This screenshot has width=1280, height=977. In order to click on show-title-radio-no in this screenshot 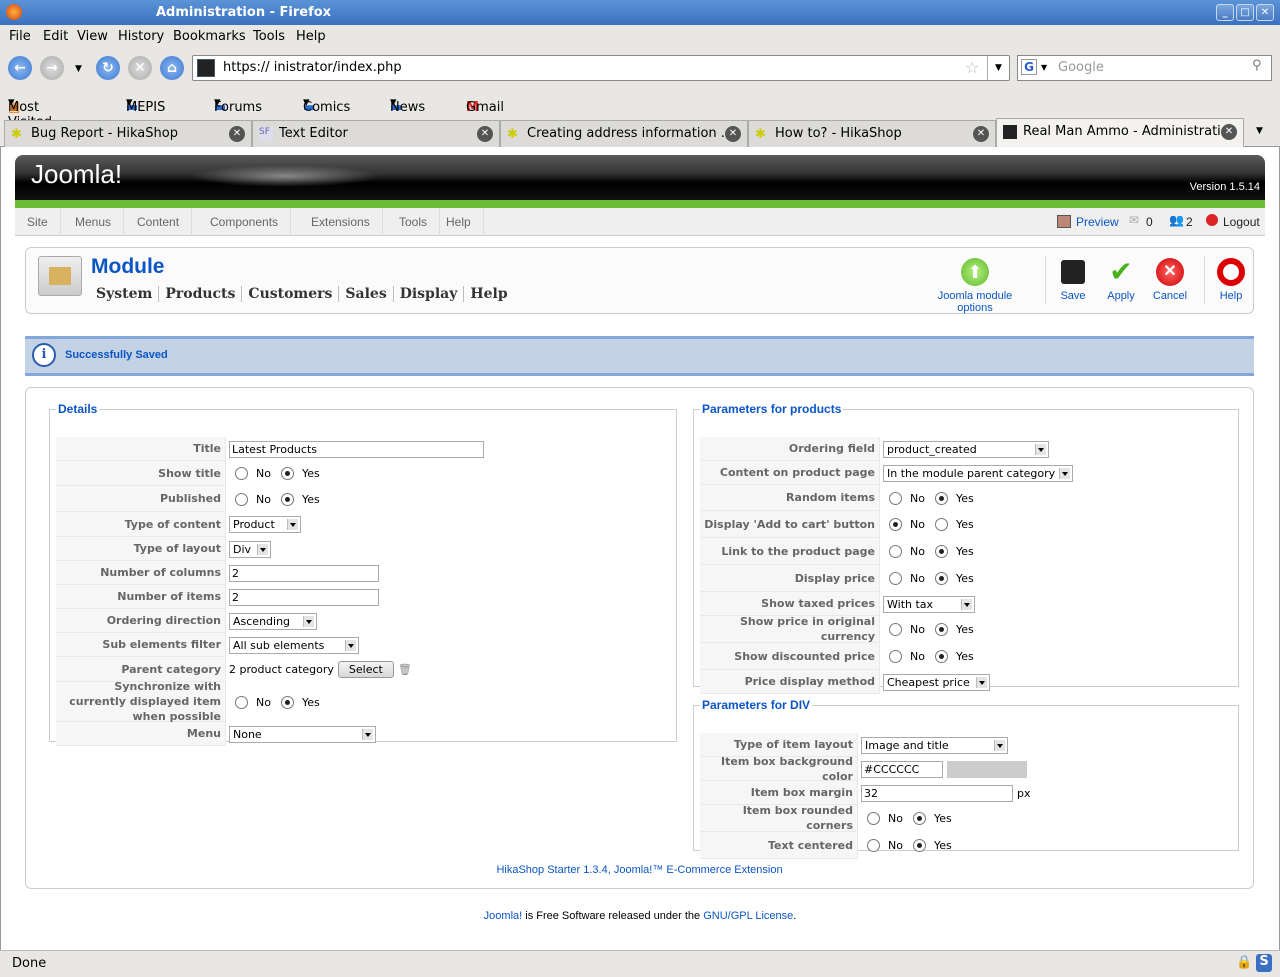, I will do `click(241, 473)`.